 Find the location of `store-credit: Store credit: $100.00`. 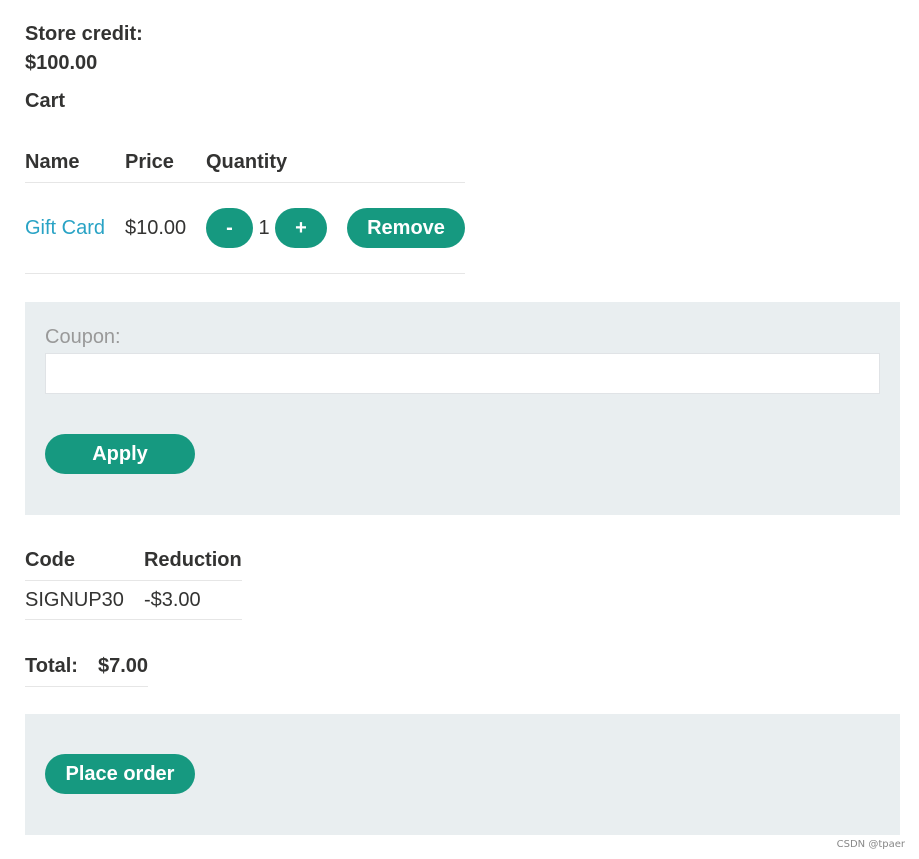

store-credit: Store credit: $100.00 is located at coordinates (84, 49).